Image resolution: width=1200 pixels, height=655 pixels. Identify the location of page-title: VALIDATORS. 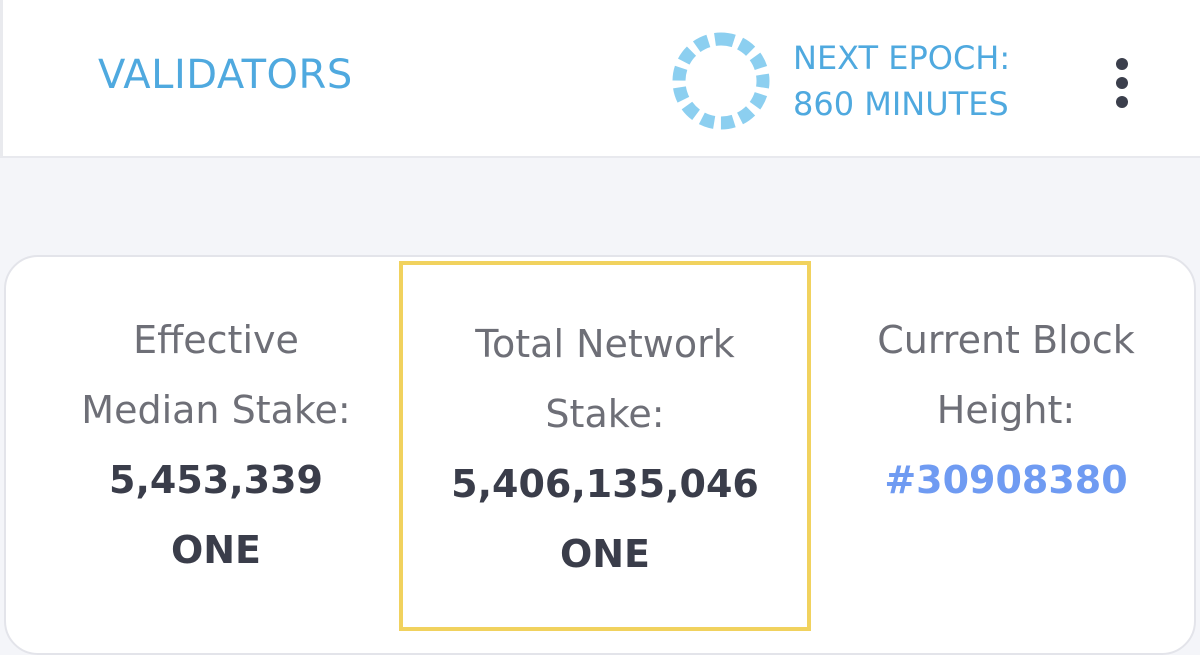
(225, 75).